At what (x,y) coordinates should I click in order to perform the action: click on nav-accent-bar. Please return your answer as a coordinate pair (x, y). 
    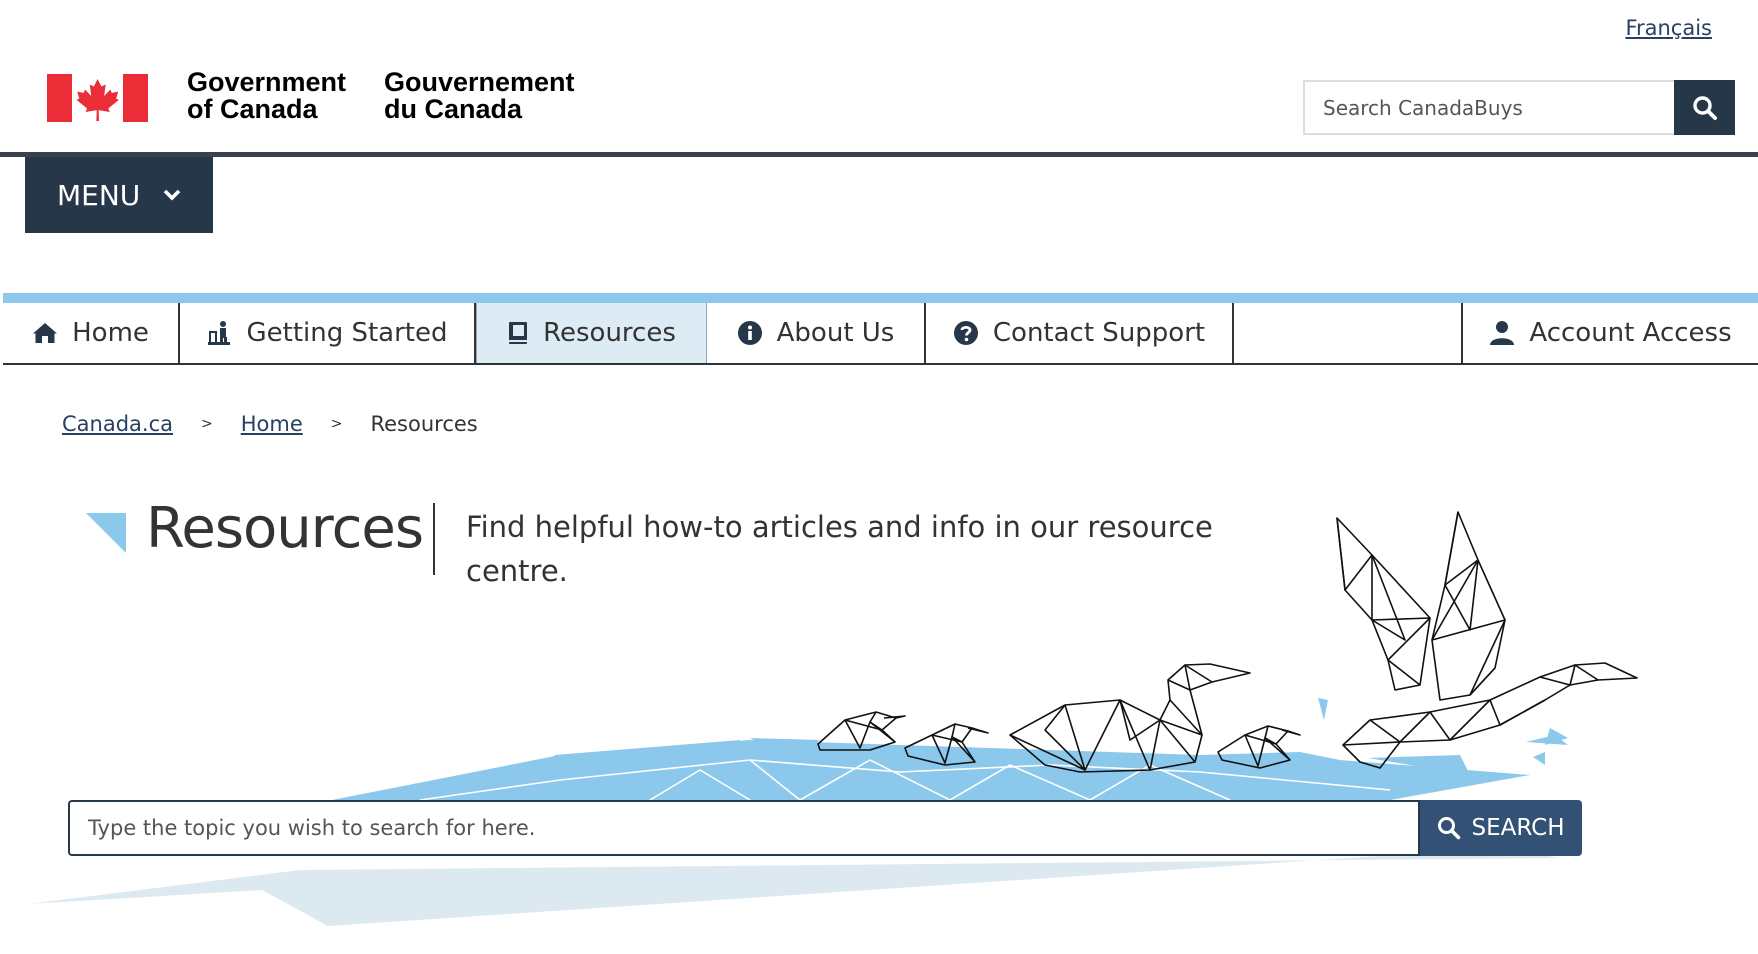
    Looking at the image, I should click on (880, 298).